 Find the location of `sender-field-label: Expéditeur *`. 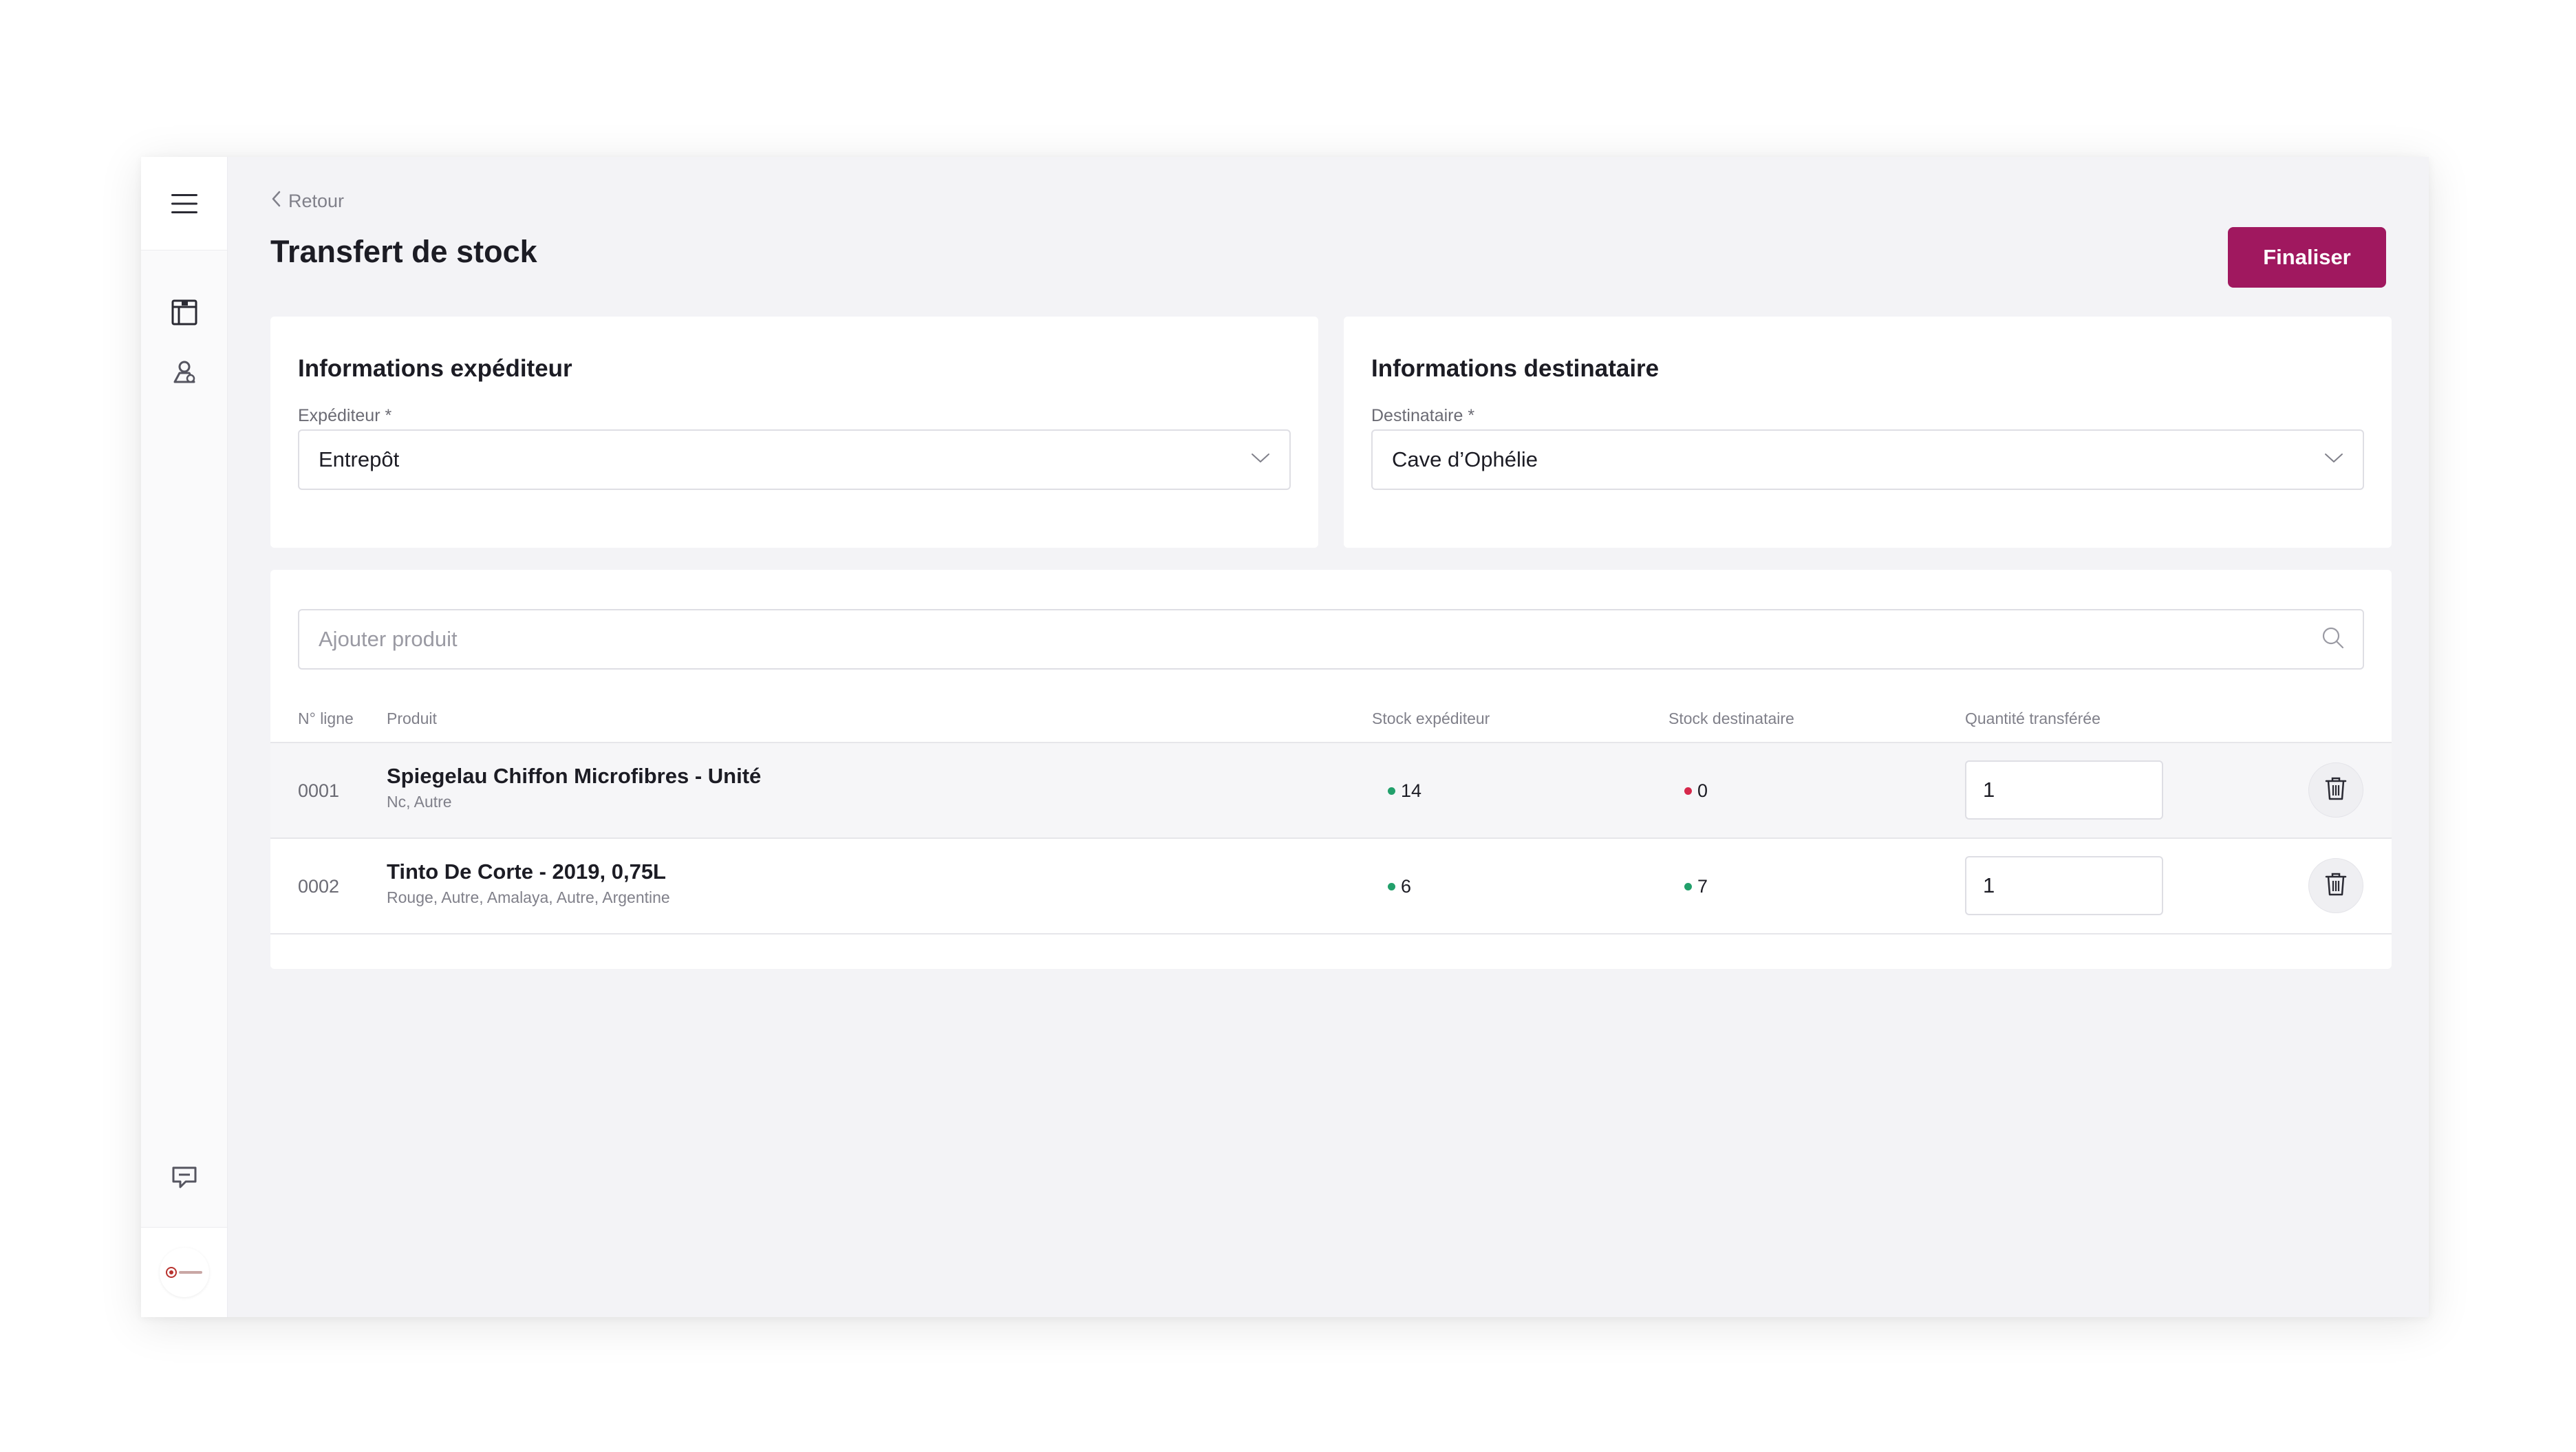

sender-field-label: Expéditeur * is located at coordinates (345, 415).